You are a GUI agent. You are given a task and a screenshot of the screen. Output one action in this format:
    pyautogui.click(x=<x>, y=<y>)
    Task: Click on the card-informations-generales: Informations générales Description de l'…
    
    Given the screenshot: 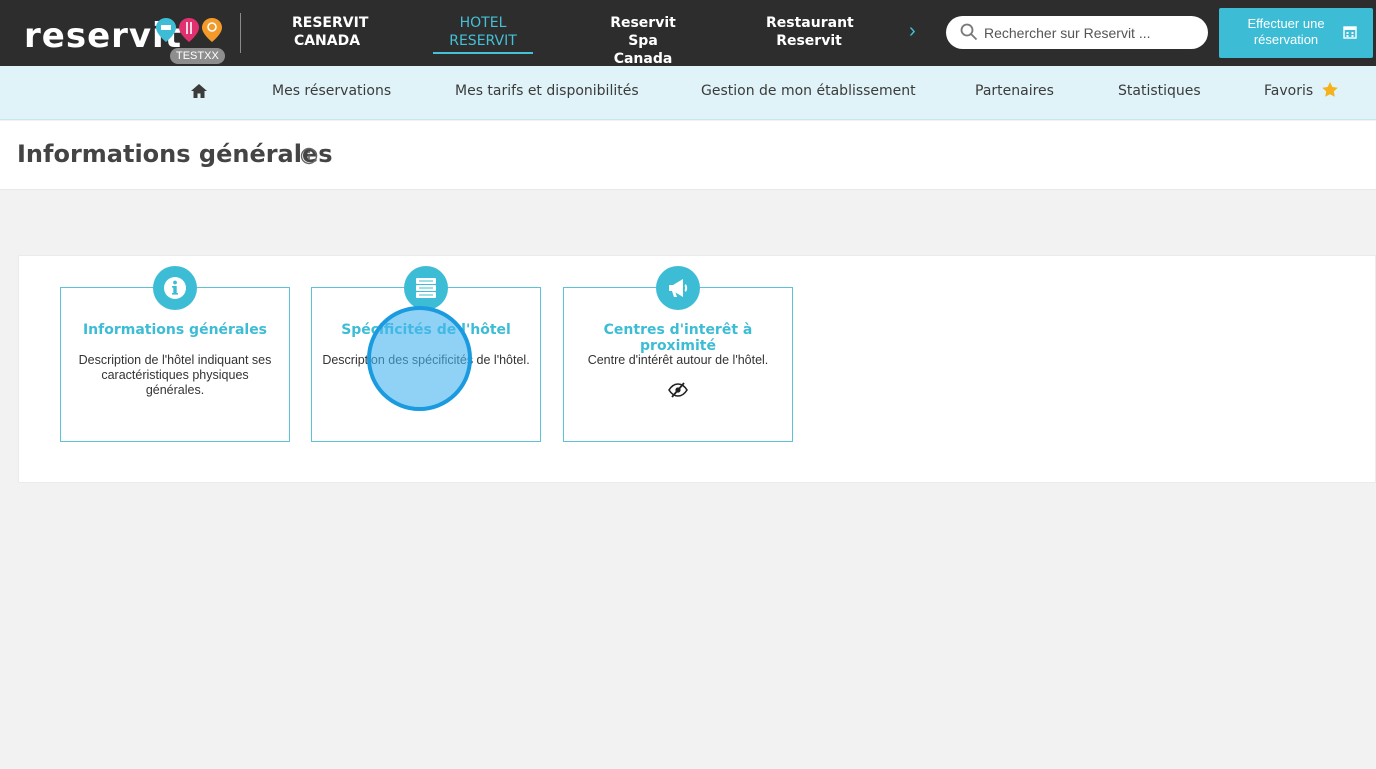 What is the action you would take?
    pyautogui.click(x=175, y=354)
    